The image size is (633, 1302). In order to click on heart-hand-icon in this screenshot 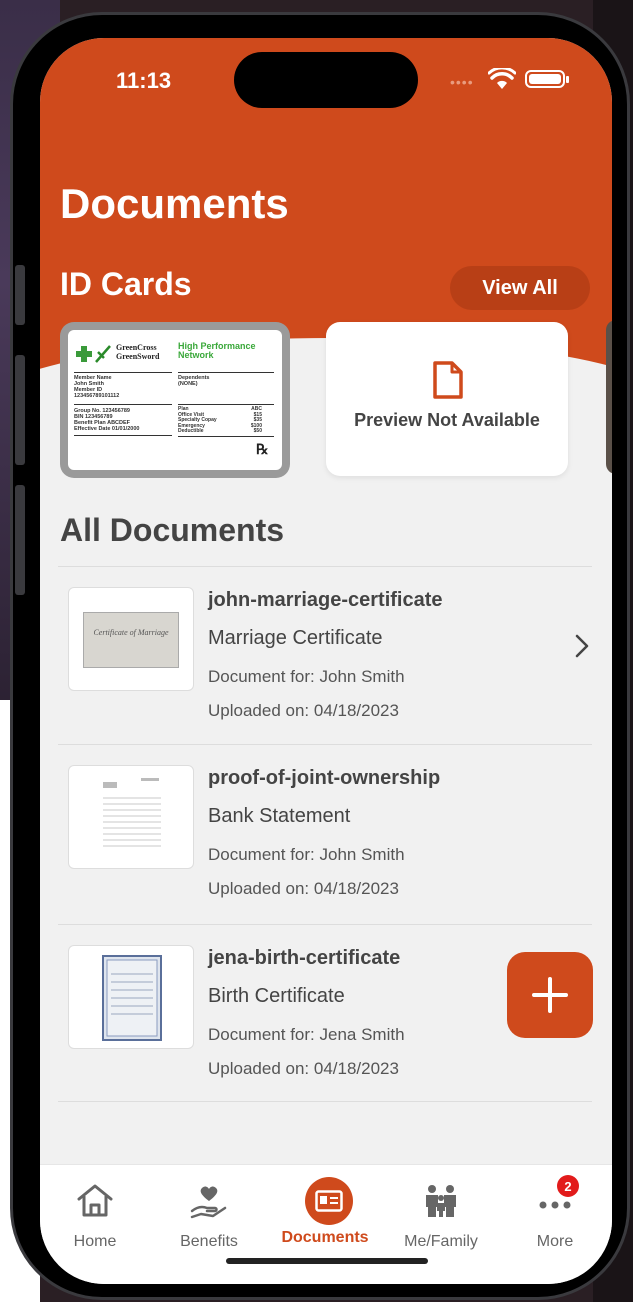, I will do `click(208, 1202)`.